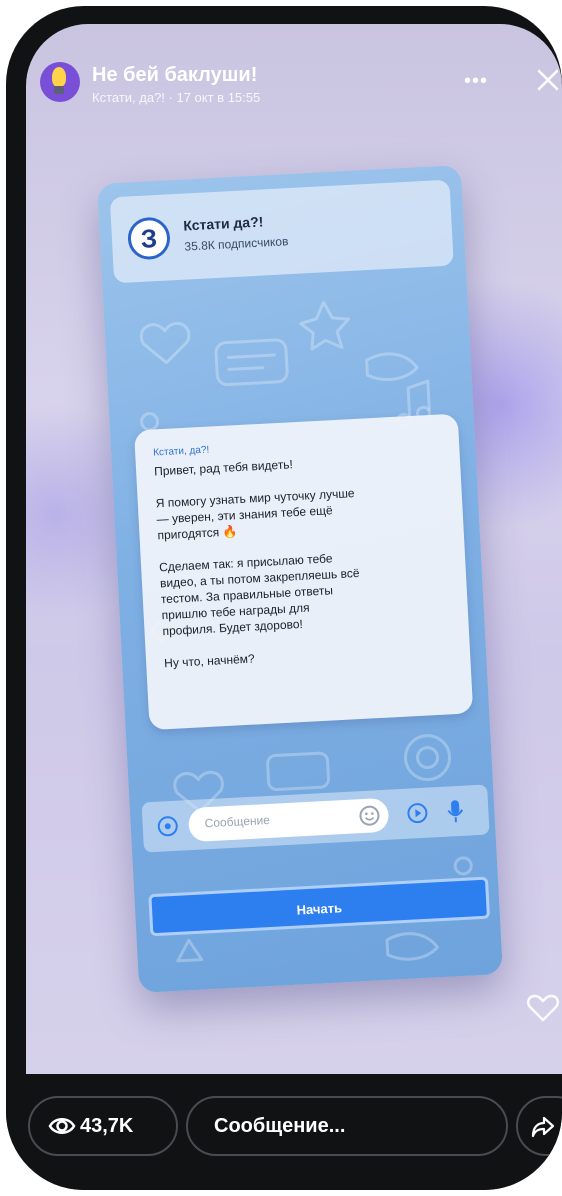 This screenshot has height=1196, width=562. What do you see at coordinates (237, 821) in the screenshot?
I see `message-input-placeholder: Сообщение` at bounding box center [237, 821].